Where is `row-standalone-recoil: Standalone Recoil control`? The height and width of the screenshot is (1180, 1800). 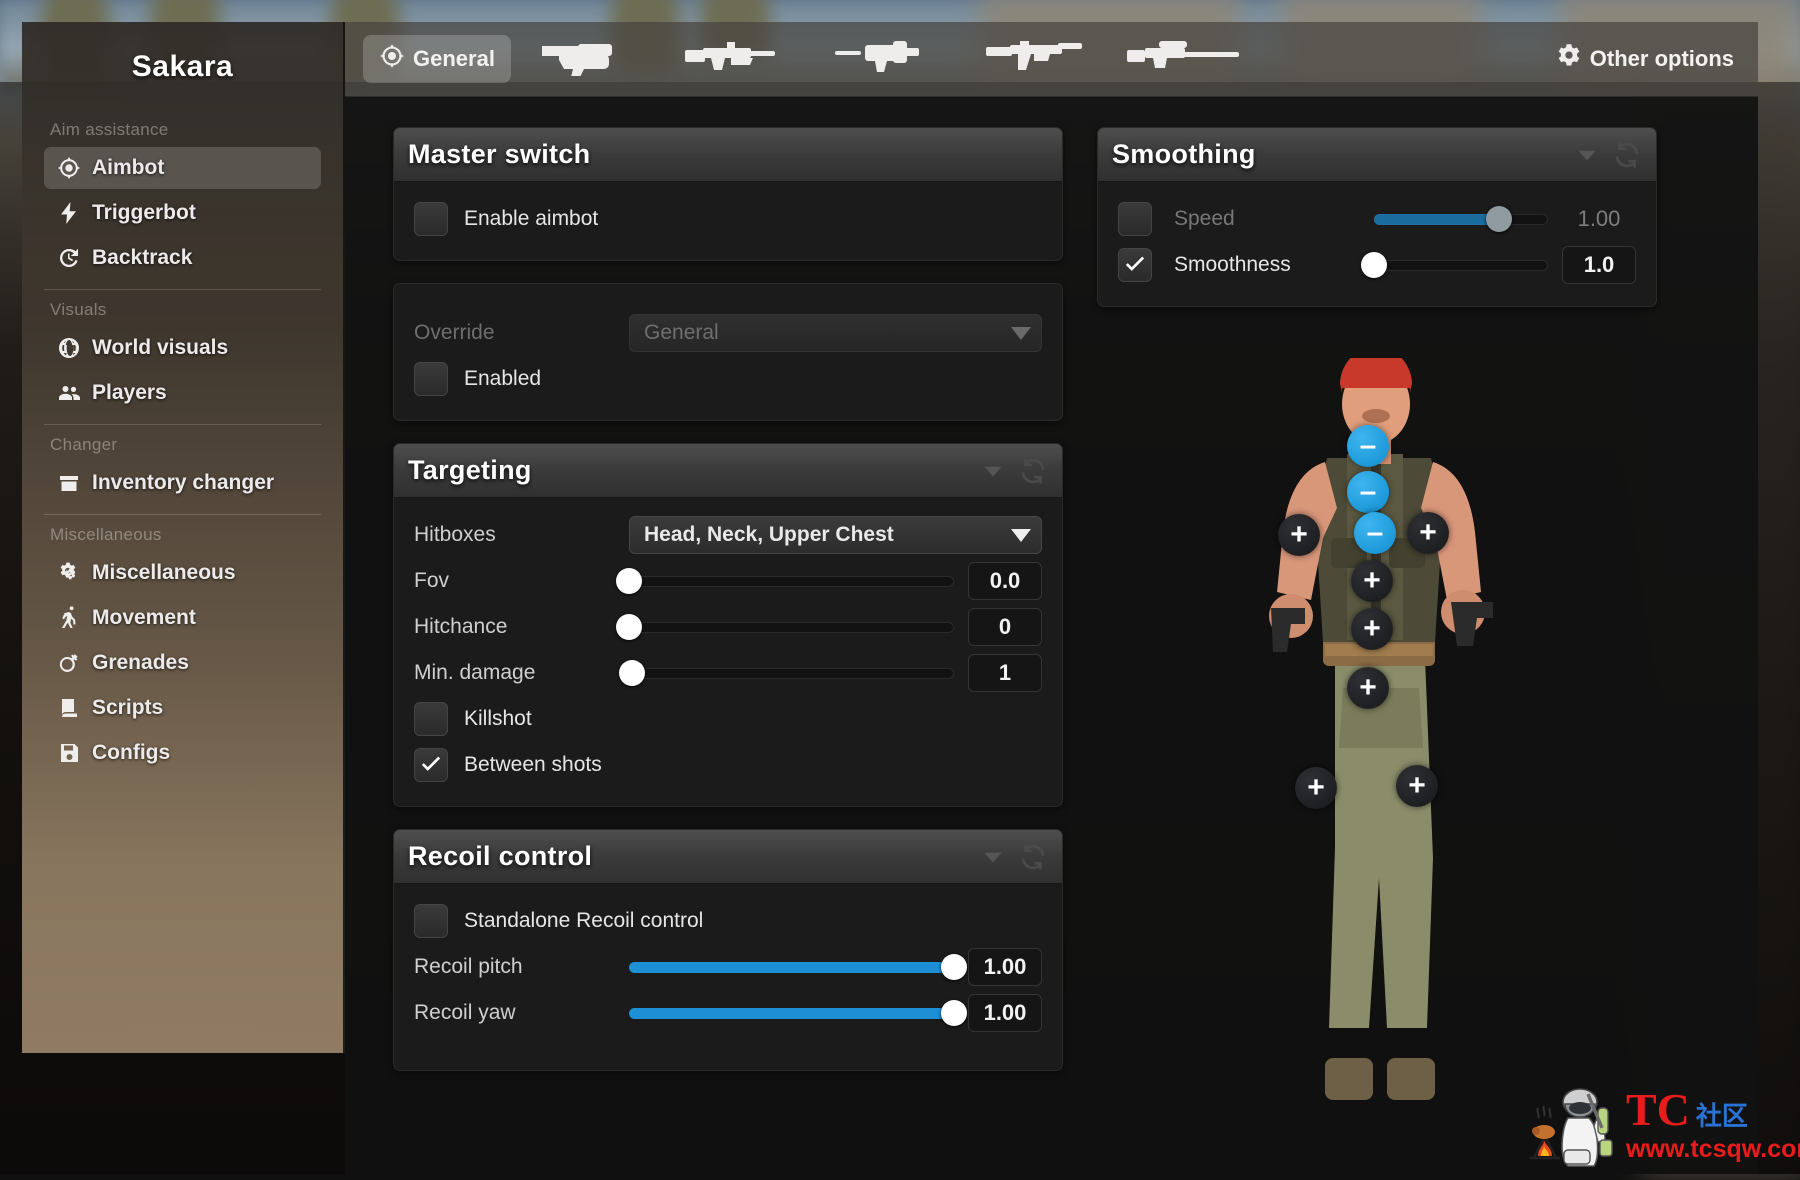
row-standalone-recoil: Standalone Recoil control is located at coordinates (728, 921).